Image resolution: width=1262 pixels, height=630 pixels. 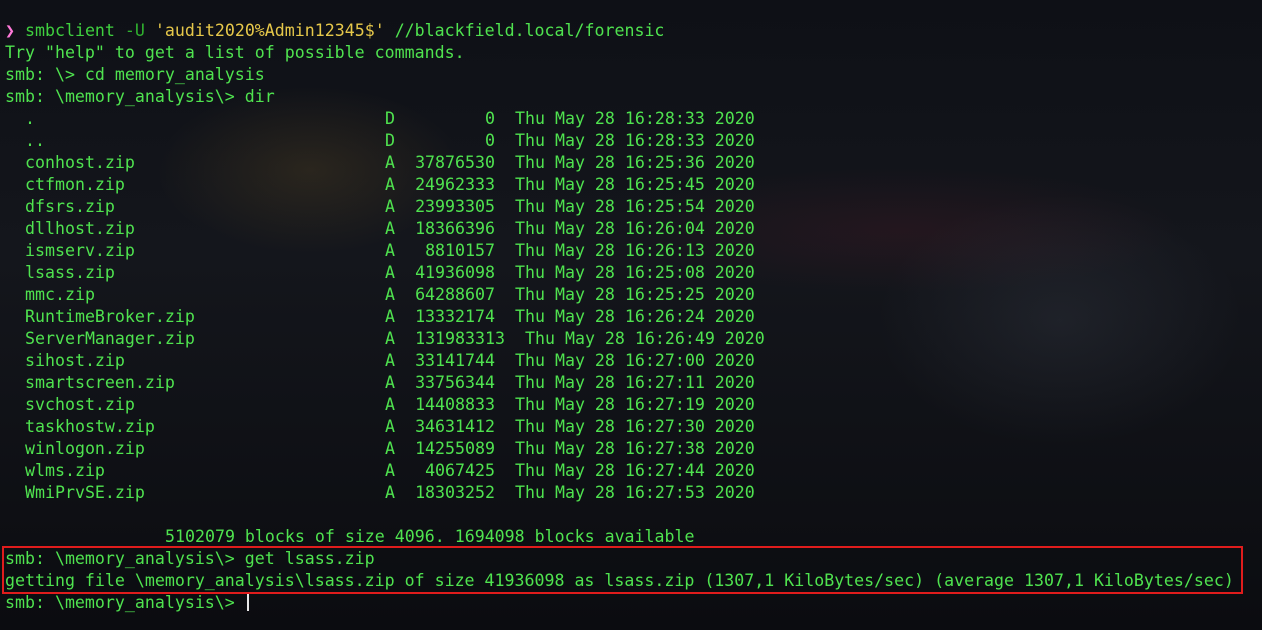 What do you see at coordinates (75, 360) in the screenshot?
I see `file-name: sihost.zip` at bounding box center [75, 360].